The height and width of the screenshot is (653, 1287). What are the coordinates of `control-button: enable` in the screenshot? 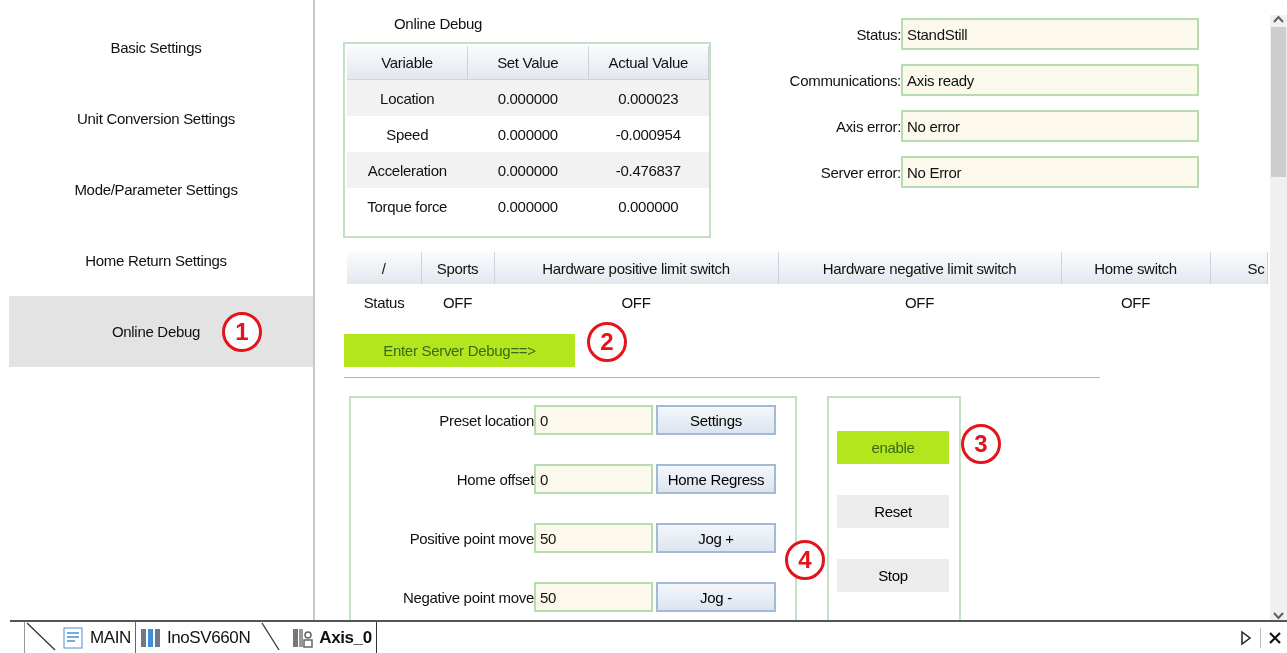 It's located at (893, 447).